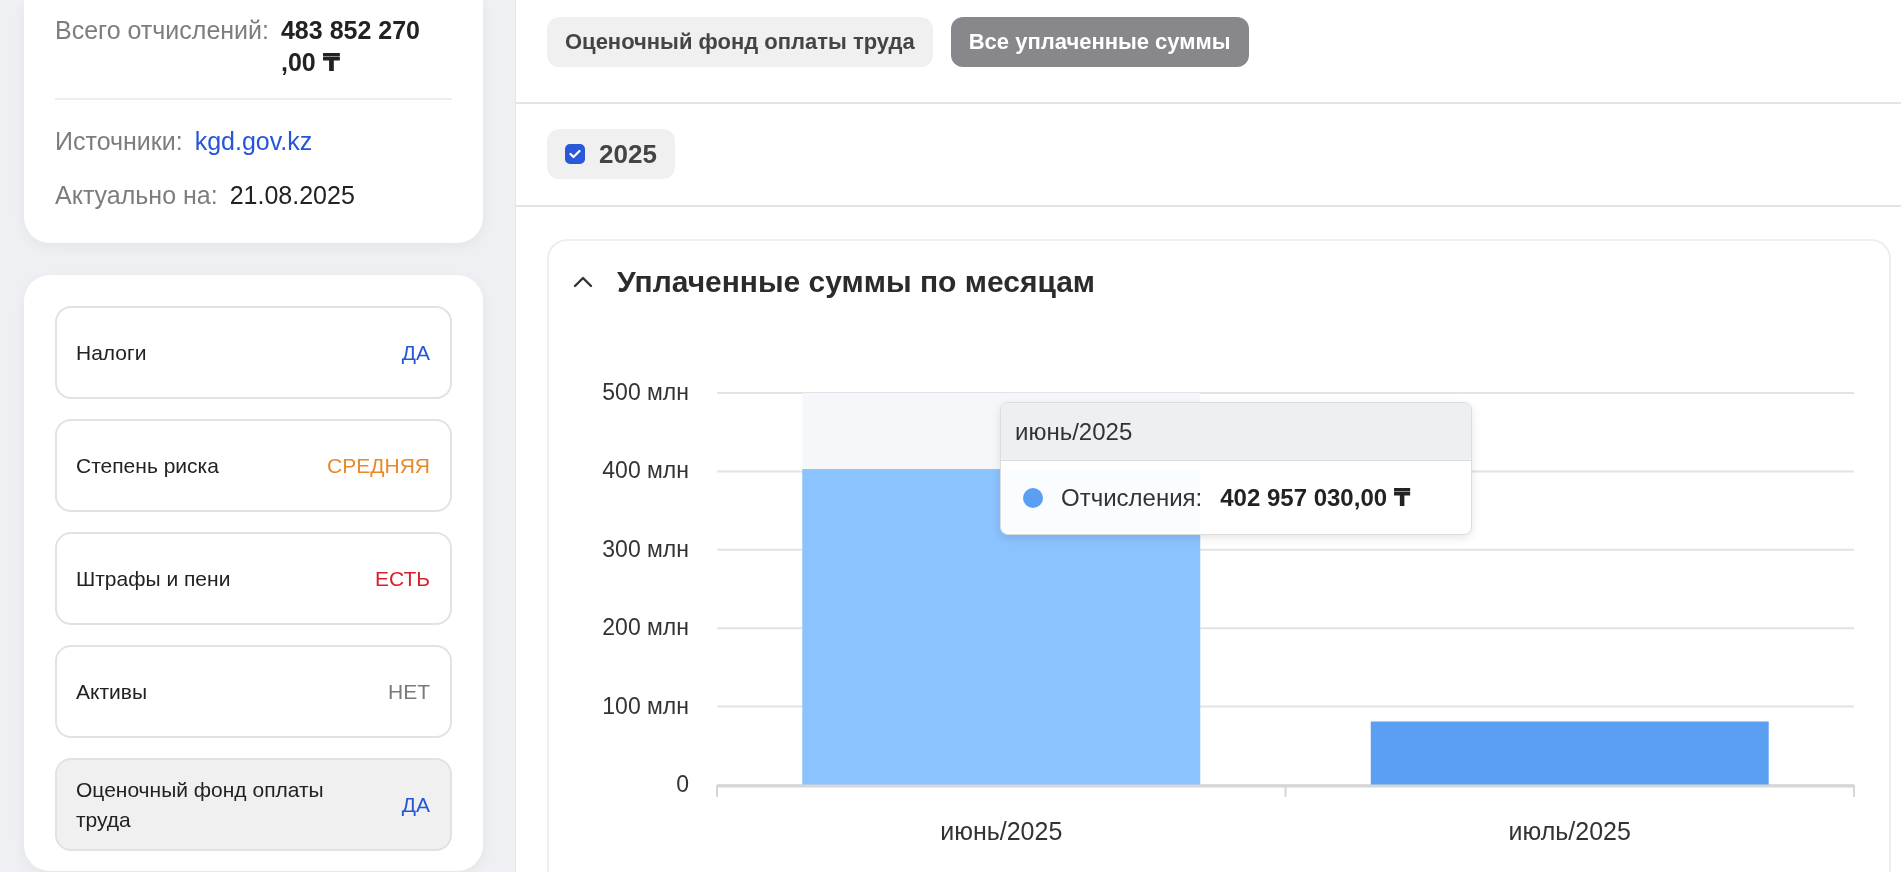  What do you see at coordinates (1132, 497) in the screenshot?
I see `tooltip-label: Отчисления:` at bounding box center [1132, 497].